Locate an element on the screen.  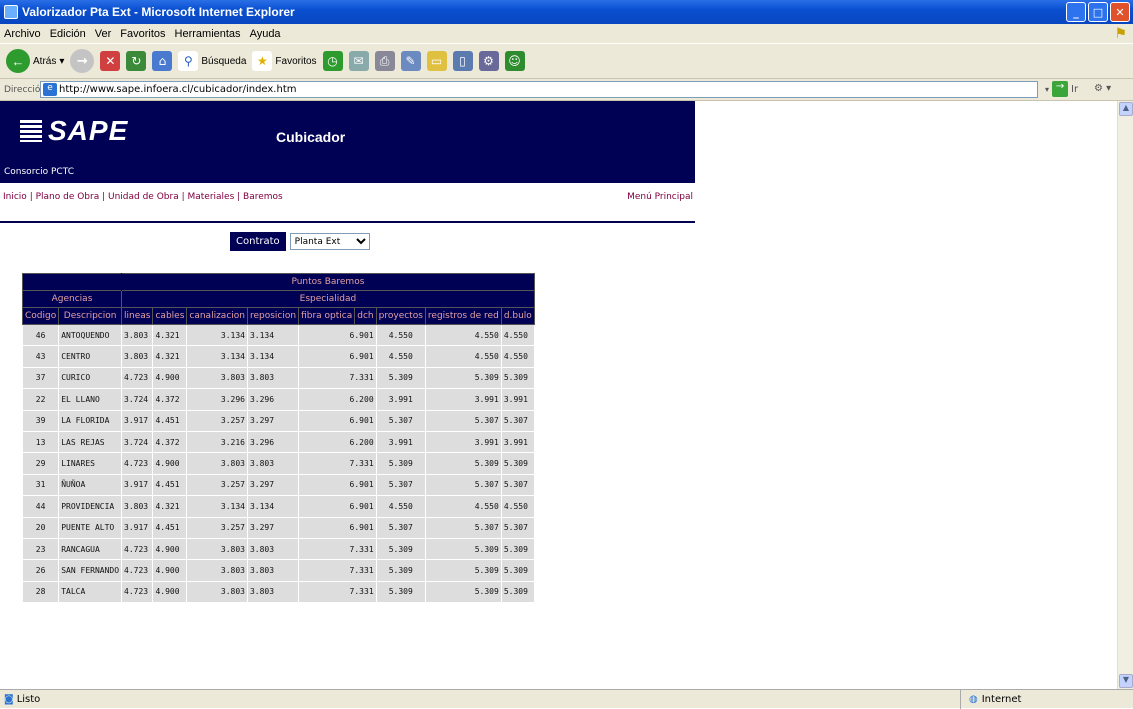
page-status-icon: ◙ is located at coordinates (9, 699).